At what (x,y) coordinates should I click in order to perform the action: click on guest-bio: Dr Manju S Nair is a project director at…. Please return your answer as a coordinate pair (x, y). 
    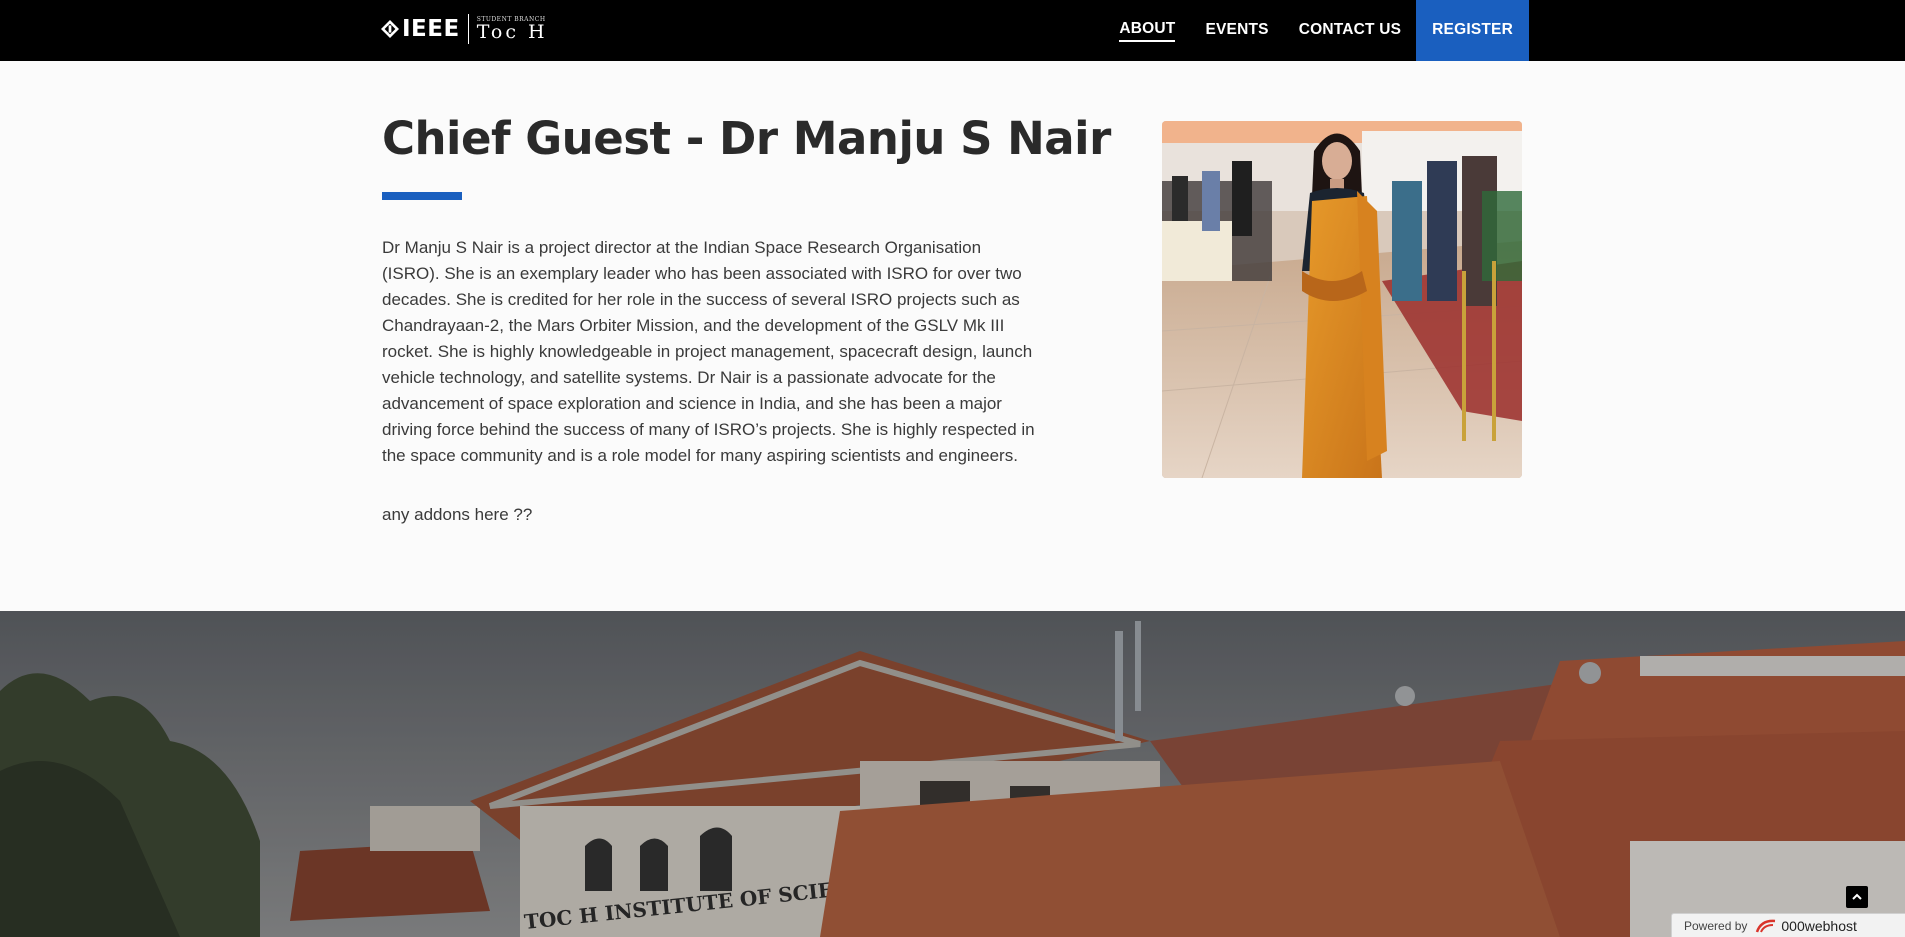
    Looking at the image, I should click on (708, 351).